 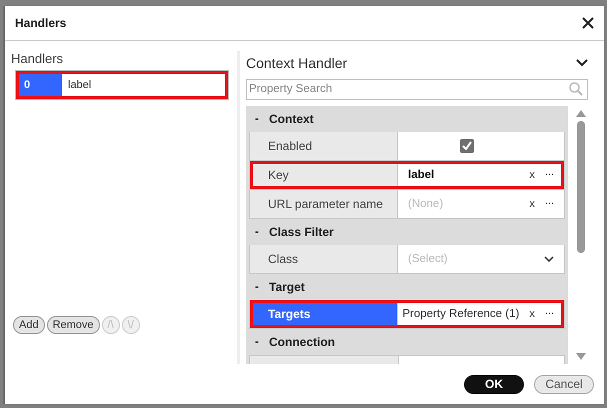 What do you see at coordinates (29, 325) in the screenshot?
I see `list-action-button: Add` at bounding box center [29, 325].